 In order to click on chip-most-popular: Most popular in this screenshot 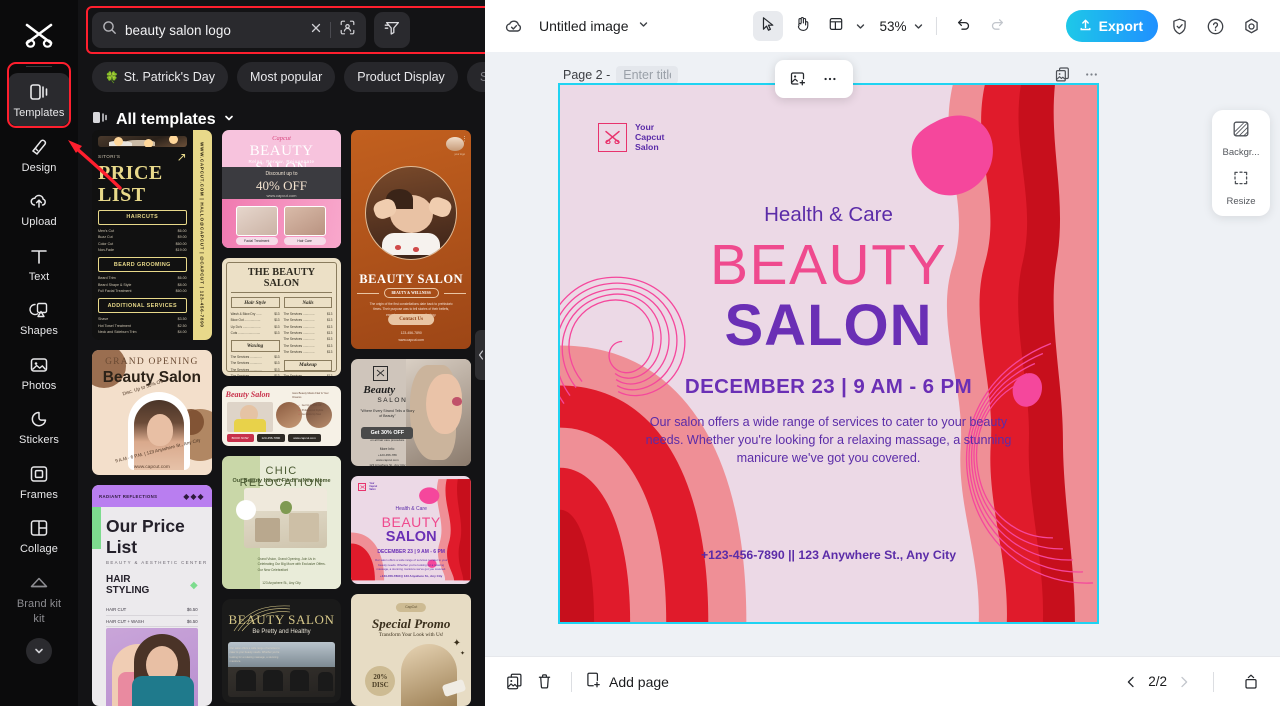, I will do `click(286, 77)`.